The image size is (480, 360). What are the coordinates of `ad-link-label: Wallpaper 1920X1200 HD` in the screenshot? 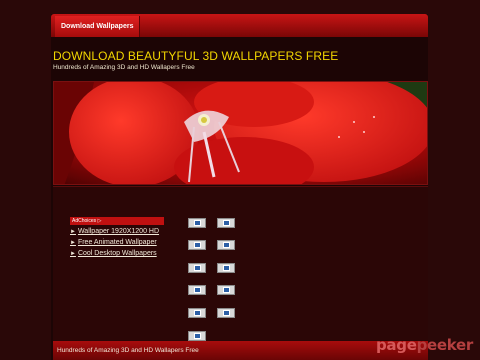 It's located at (118, 231).